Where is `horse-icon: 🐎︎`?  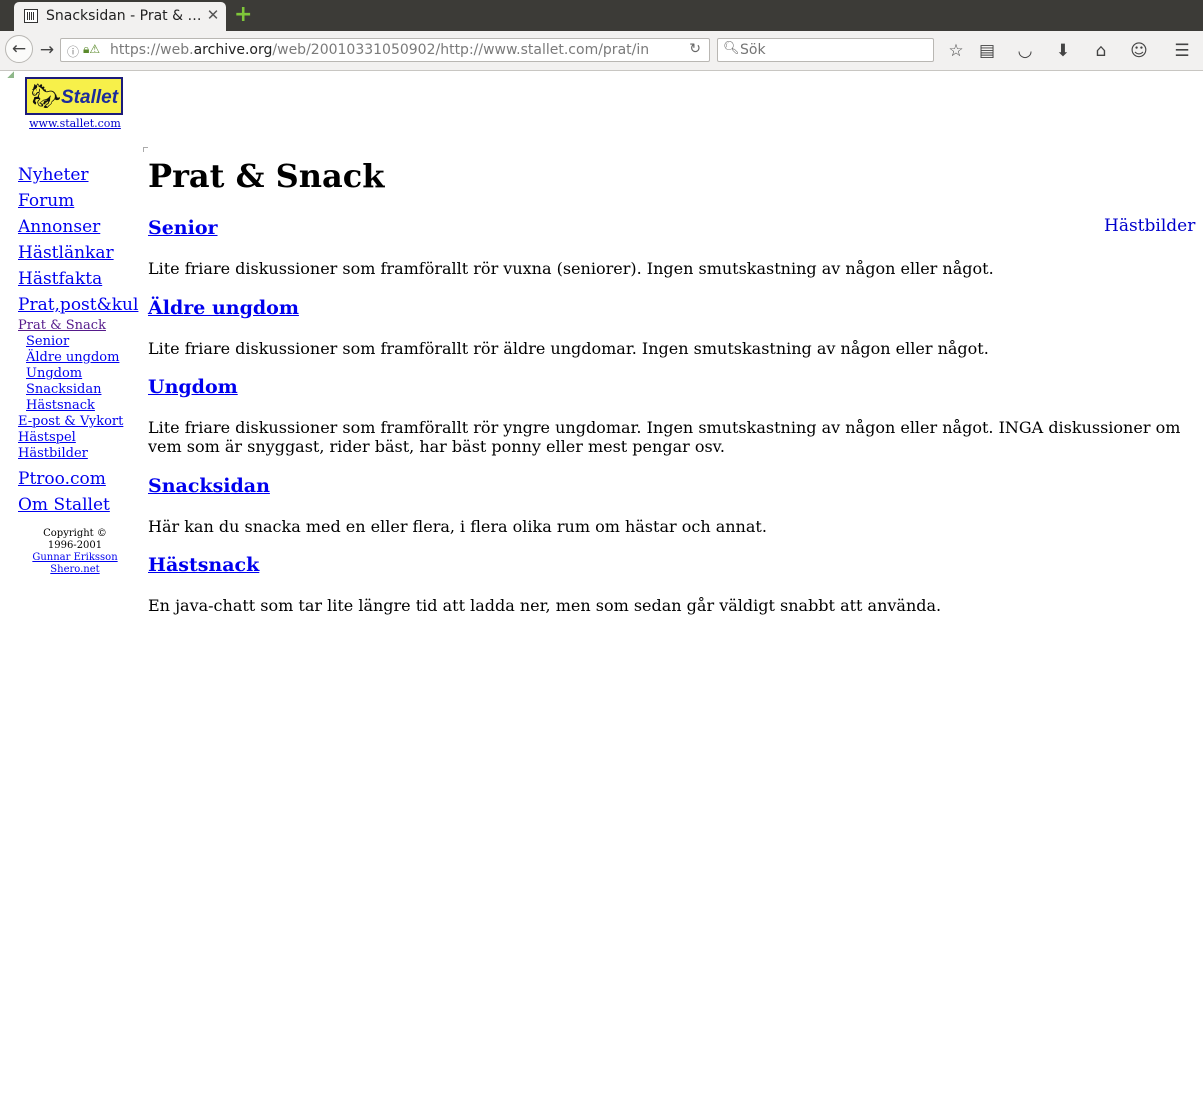
horse-icon: 🐎︎ is located at coordinates (46, 96).